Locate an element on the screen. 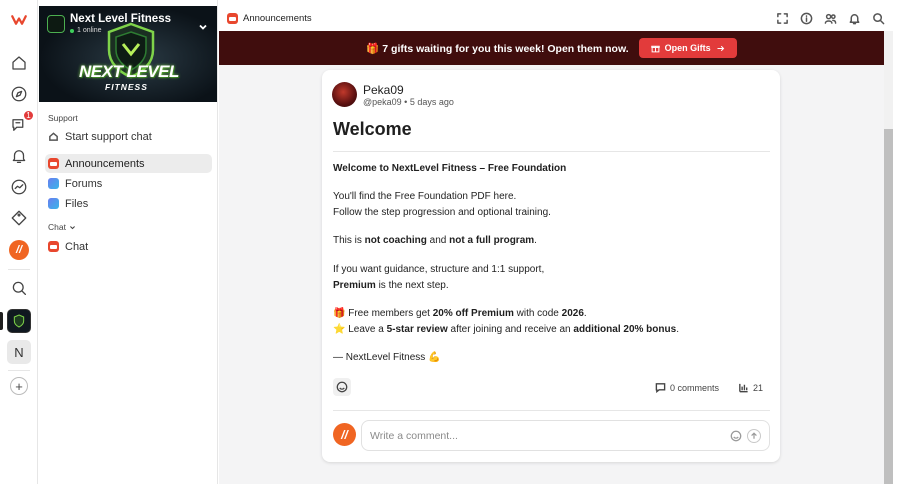 The image size is (900, 484). comment-icon is located at coordinates (660, 388).